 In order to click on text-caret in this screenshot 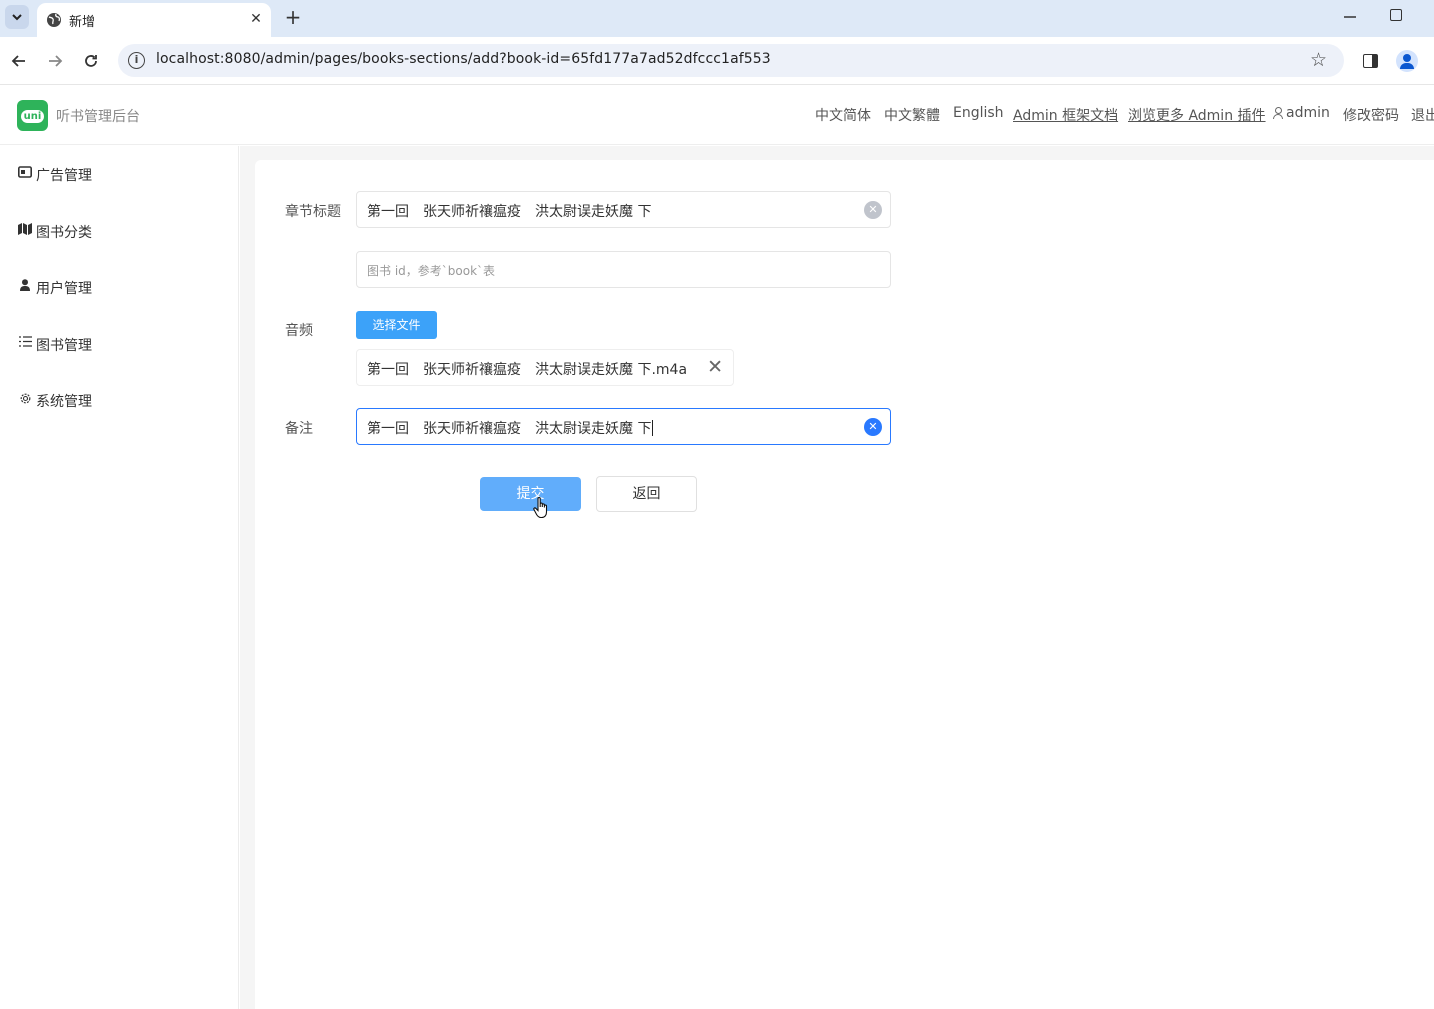, I will do `click(653, 428)`.